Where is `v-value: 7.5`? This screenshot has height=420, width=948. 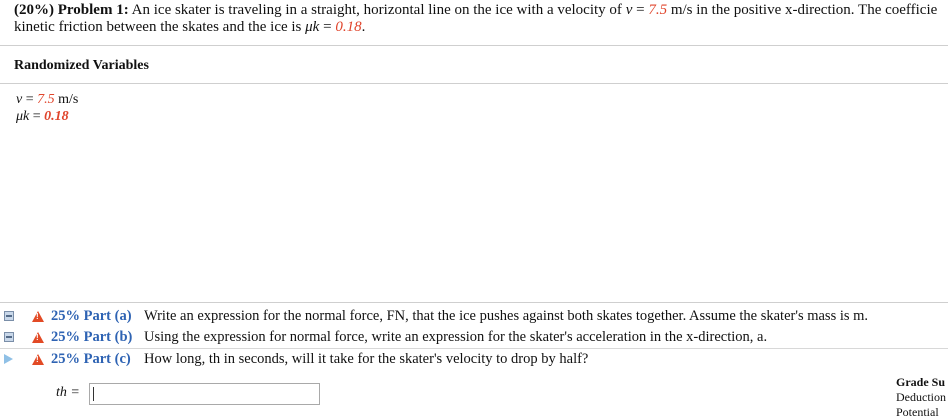 v-value: 7.5 is located at coordinates (658, 10).